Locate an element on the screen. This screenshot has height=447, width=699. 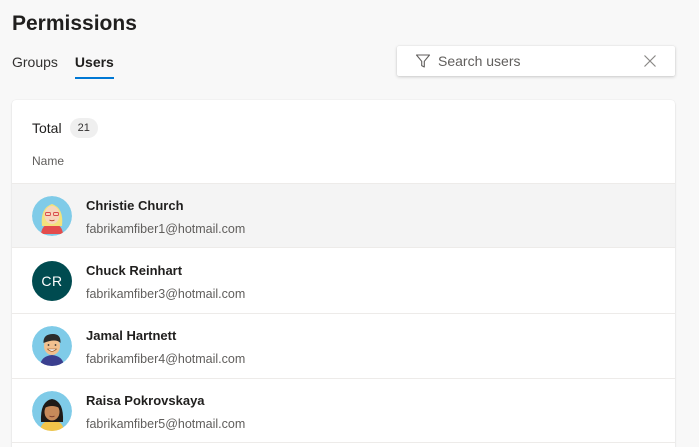
total-label: Total is located at coordinates (47, 128).